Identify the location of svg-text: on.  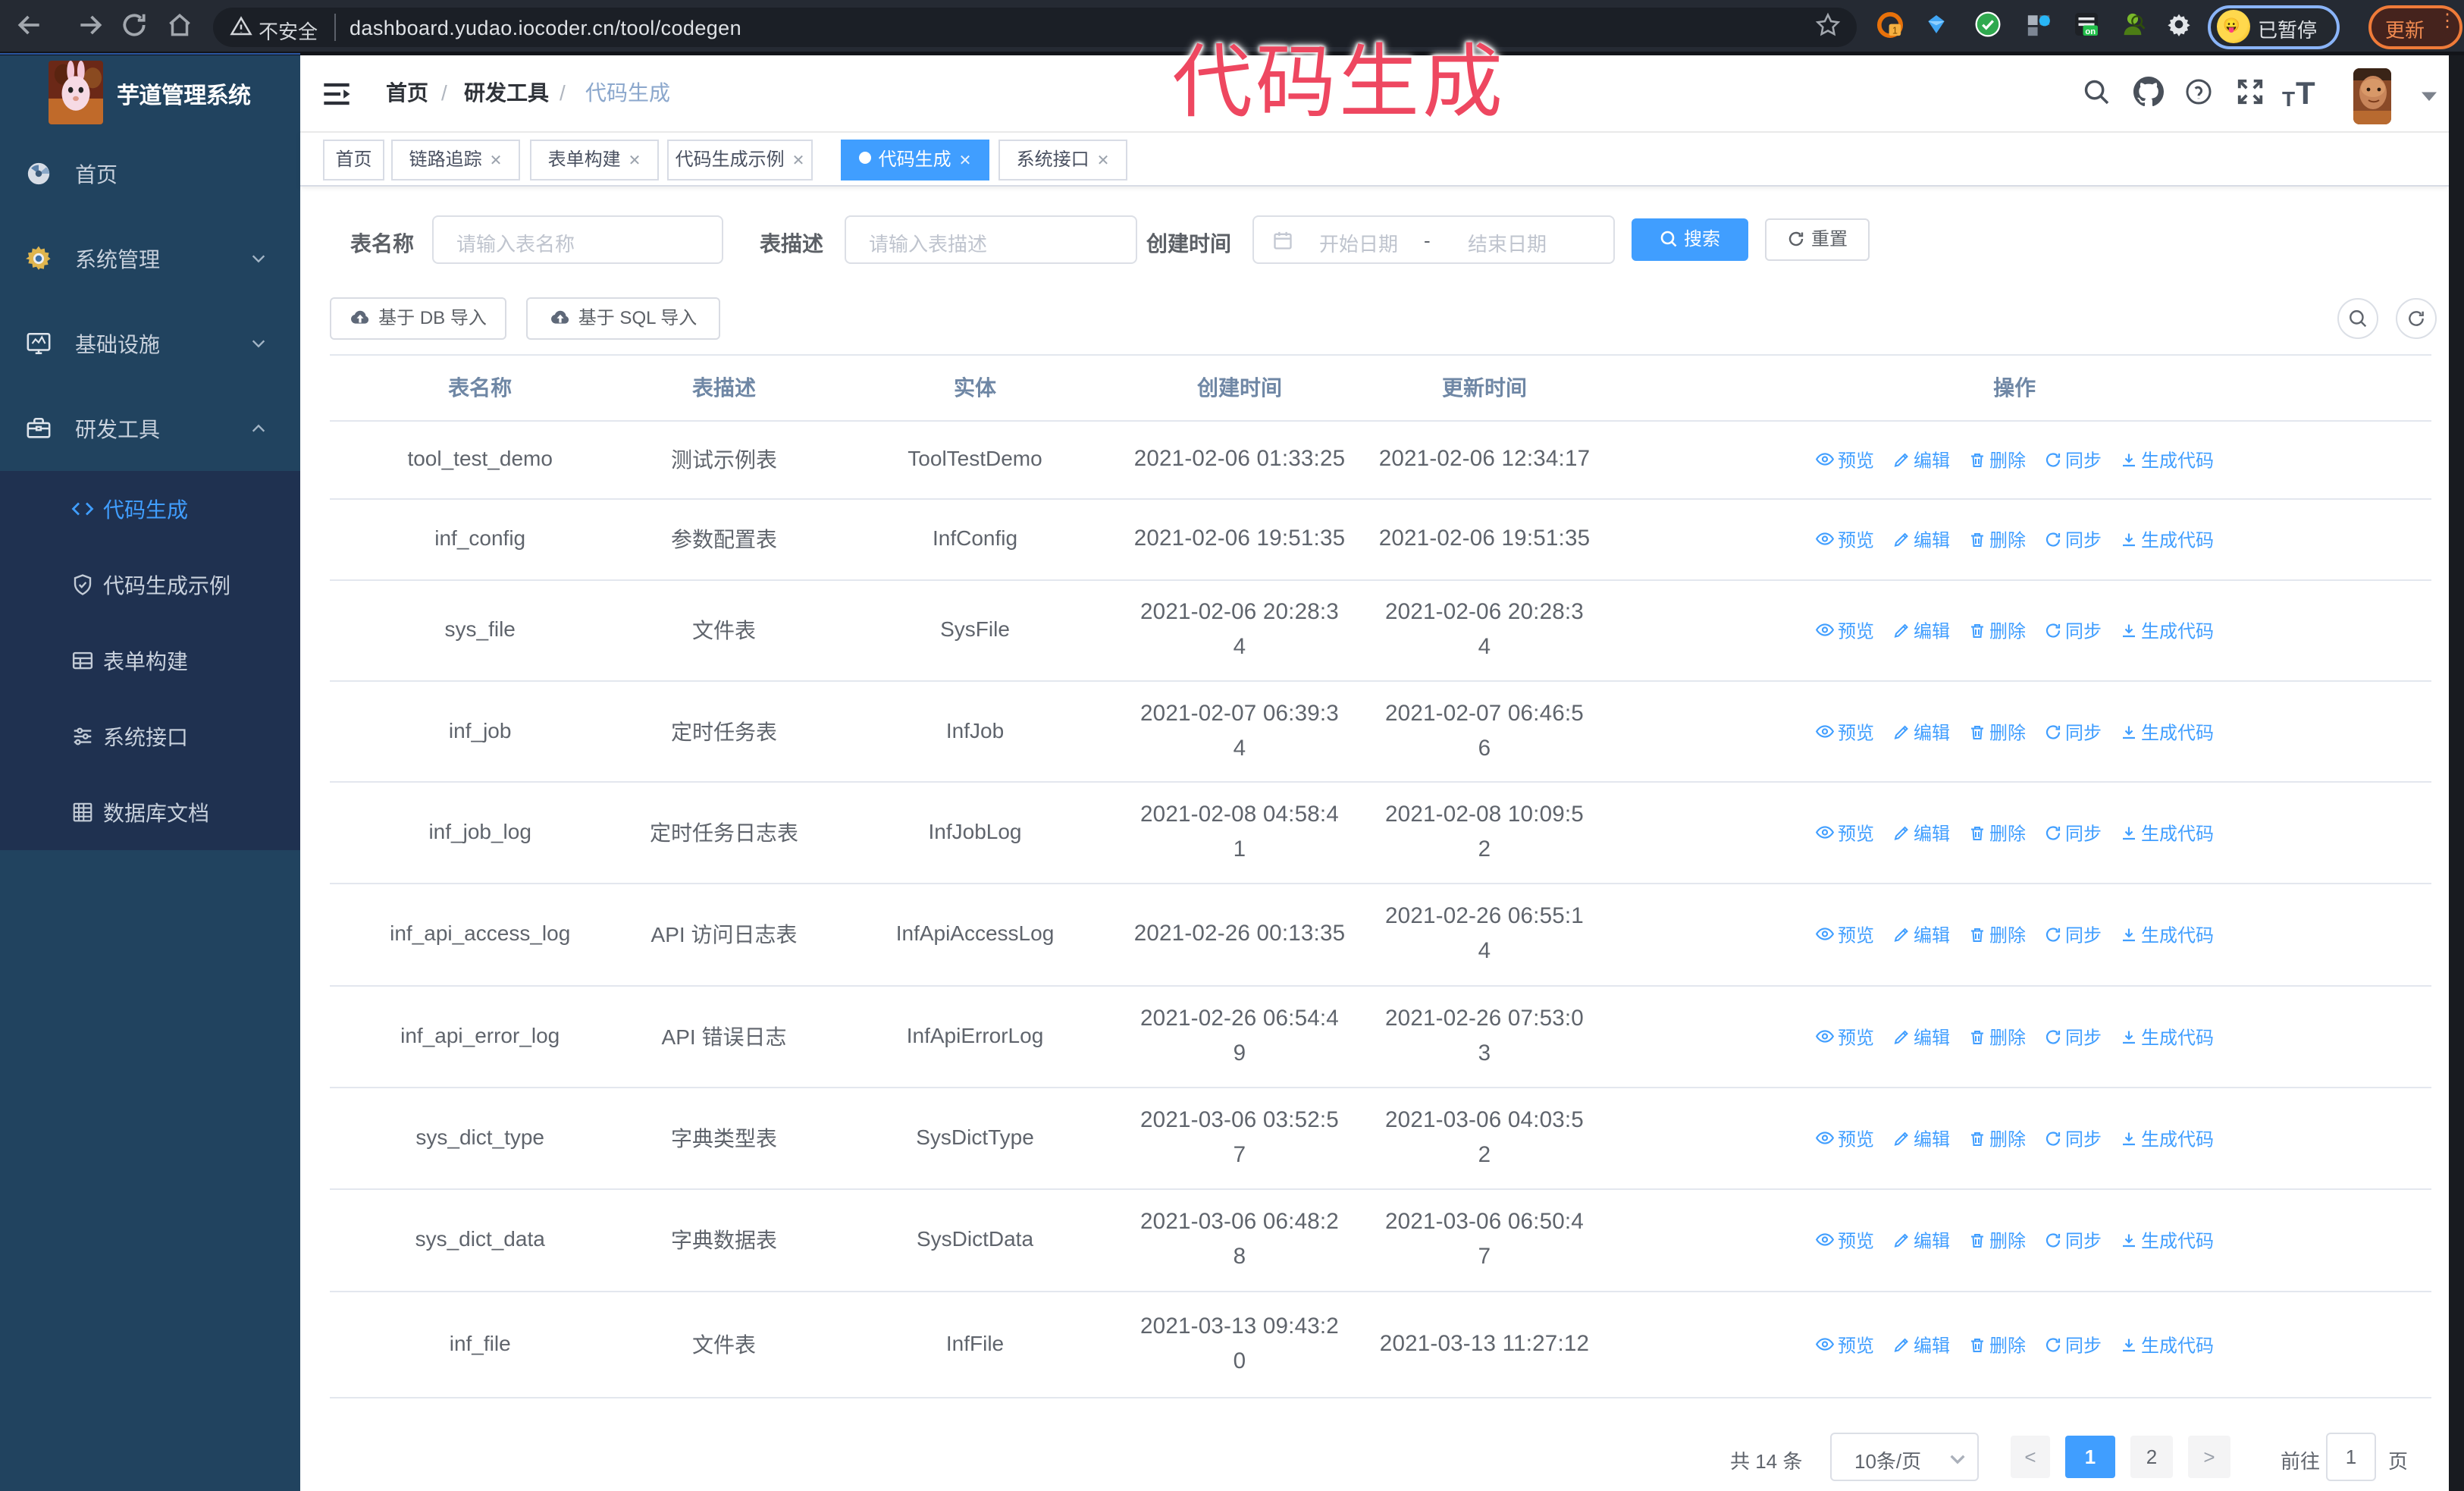
(2090, 31).